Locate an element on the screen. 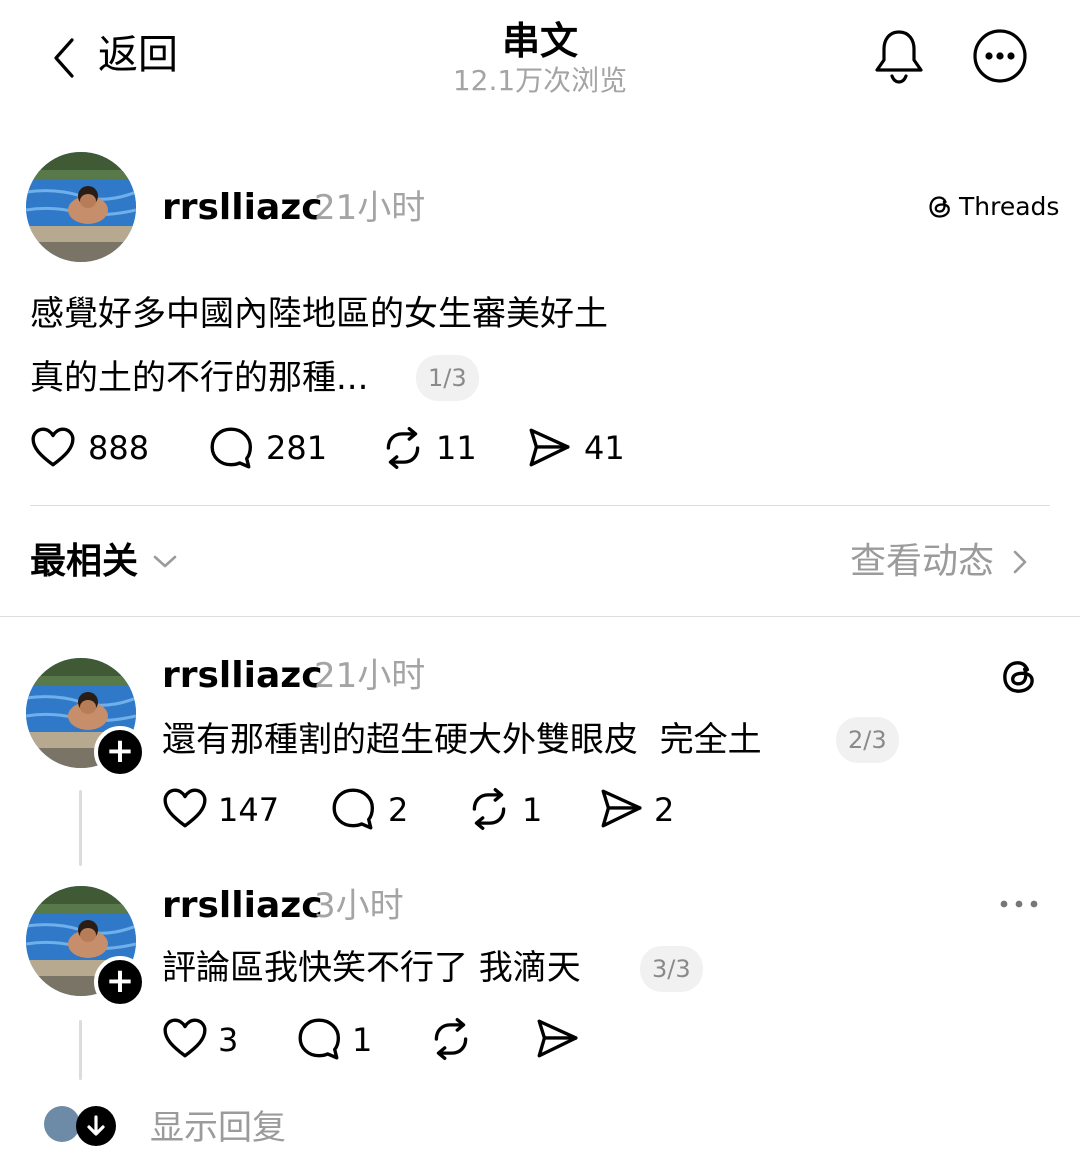 This screenshot has width=1080, height=1150. sort-dropdown: 最相关 is located at coordinates (105, 562).